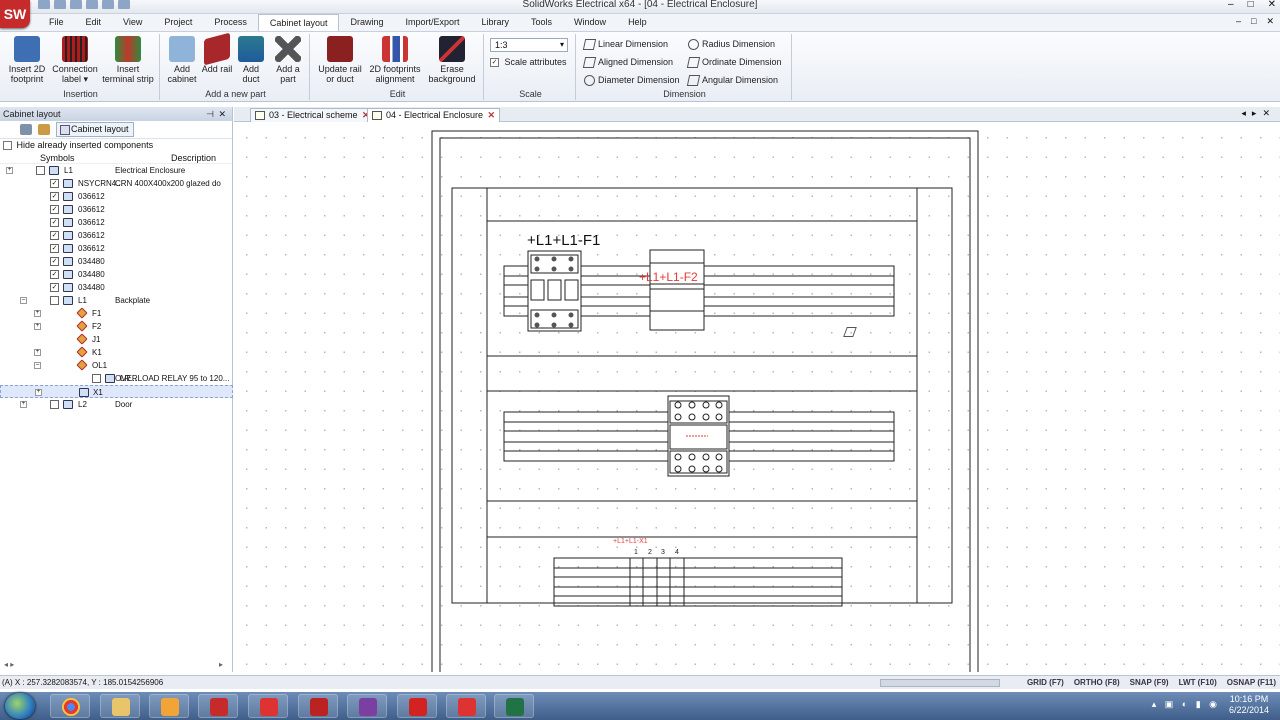  What do you see at coordinates (128, 60) in the screenshot?
I see `insert-terminal-strip-button: Insert terminal strip` at bounding box center [128, 60].